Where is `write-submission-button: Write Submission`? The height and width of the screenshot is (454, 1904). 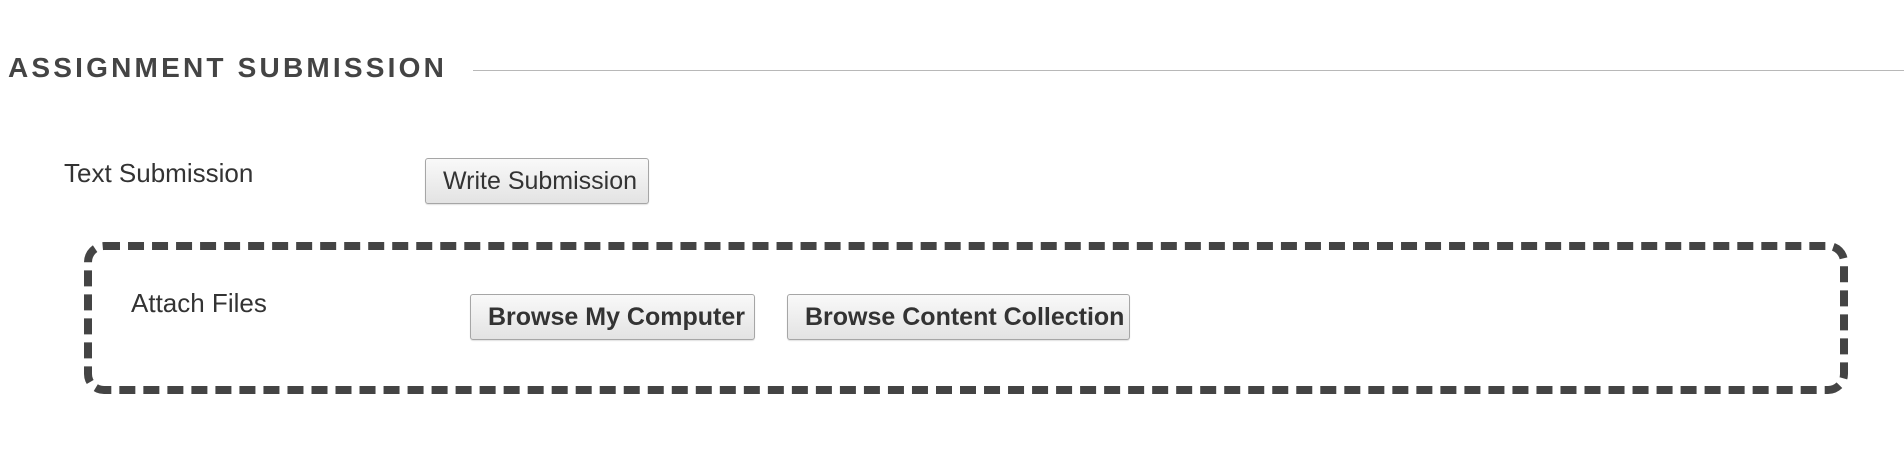 write-submission-button: Write Submission is located at coordinates (537, 181).